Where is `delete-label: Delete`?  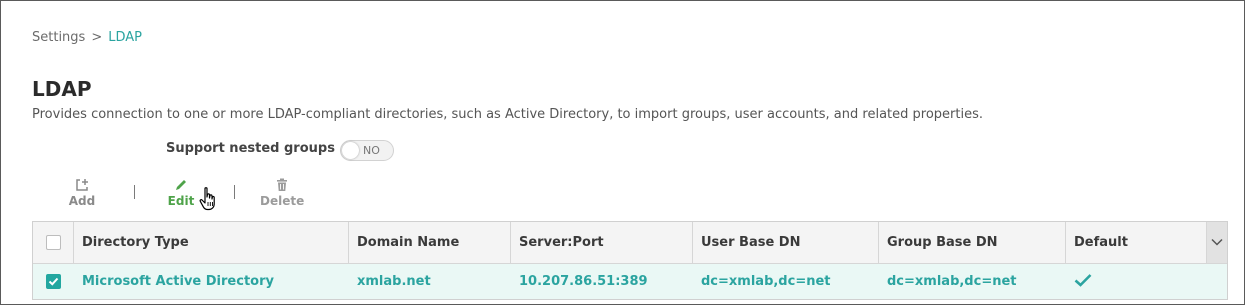 delete-label: Delete is located at coordinates (282, 201).